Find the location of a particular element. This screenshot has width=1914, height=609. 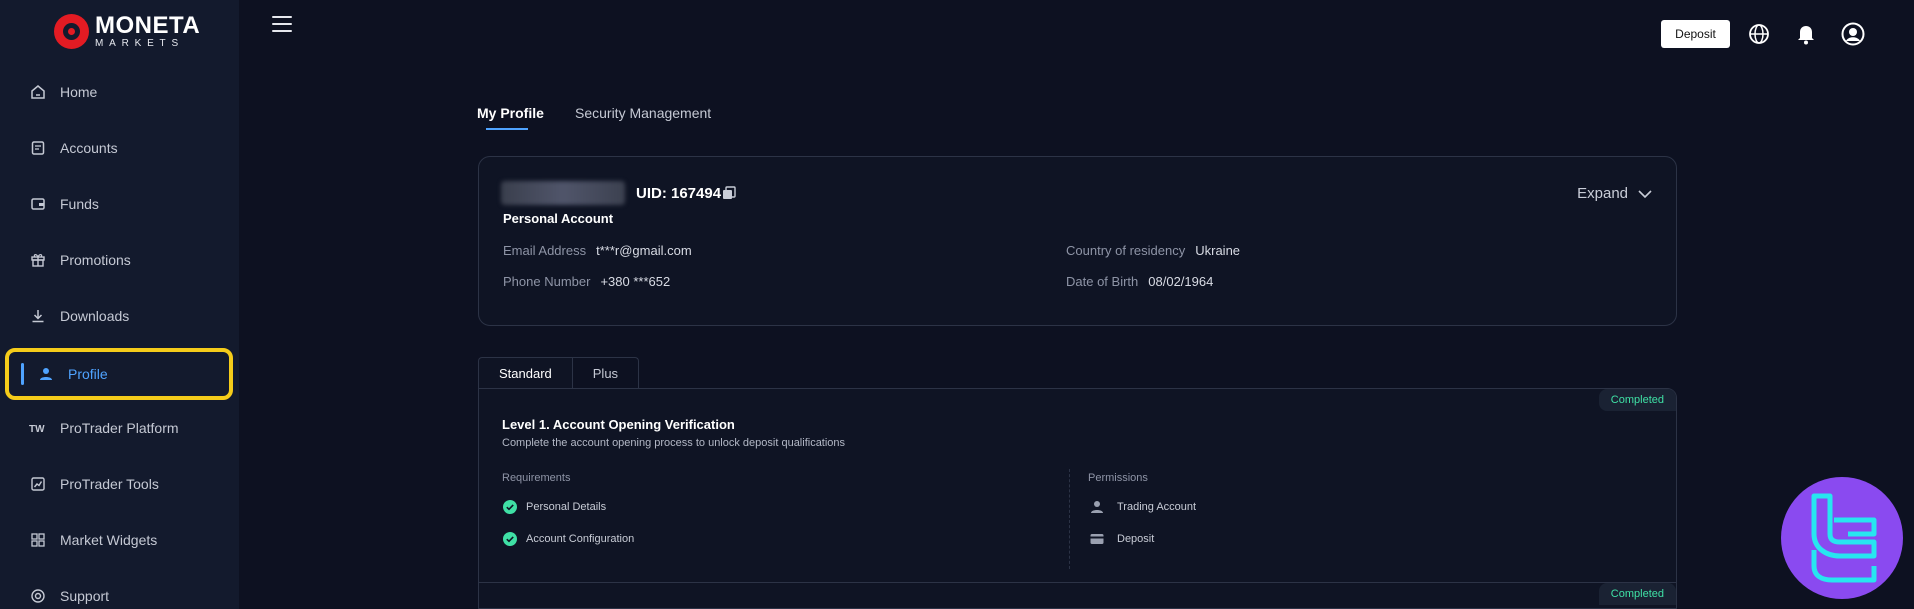

expand-button: Expand is located at coordinates (1614, 193).